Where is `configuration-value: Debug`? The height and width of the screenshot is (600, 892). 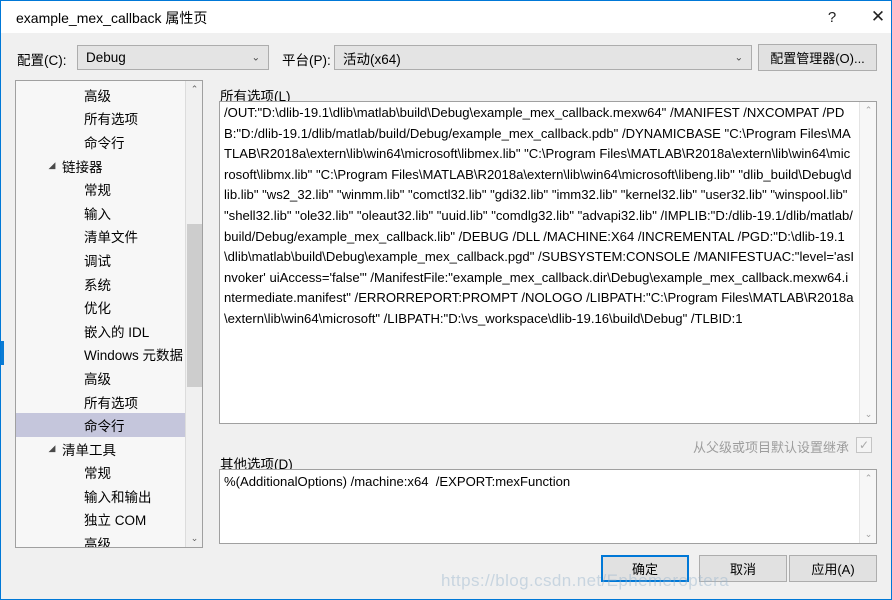 configuration-value: Debug is located at coordinates (106, 57).